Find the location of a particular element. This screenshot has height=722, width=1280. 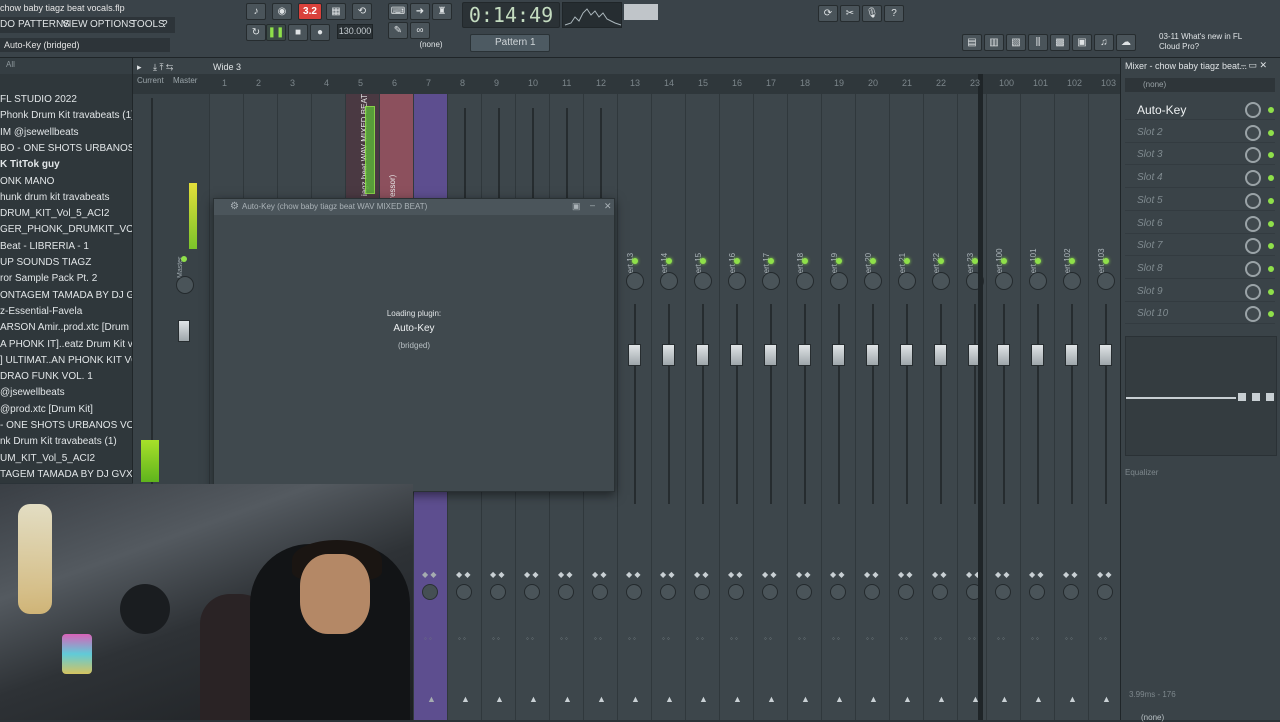

wand-icon: ✎ is located at coordinates (398, 30).